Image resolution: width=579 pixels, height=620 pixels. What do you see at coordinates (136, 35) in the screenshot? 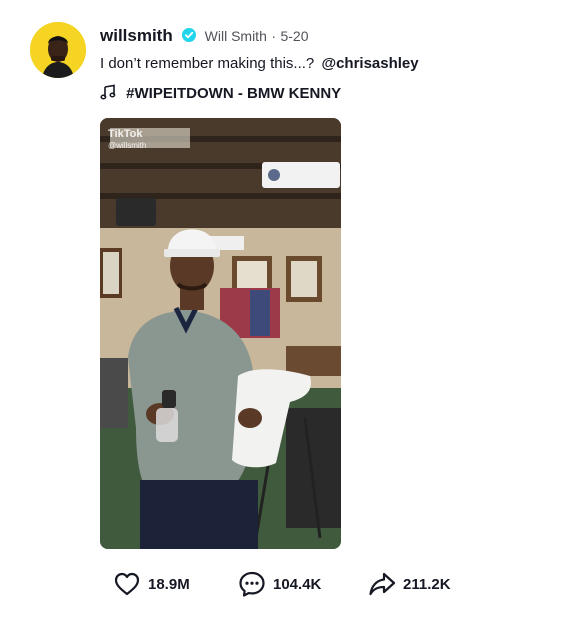
I see `username: willsmith` at bounding box center [136, 35].